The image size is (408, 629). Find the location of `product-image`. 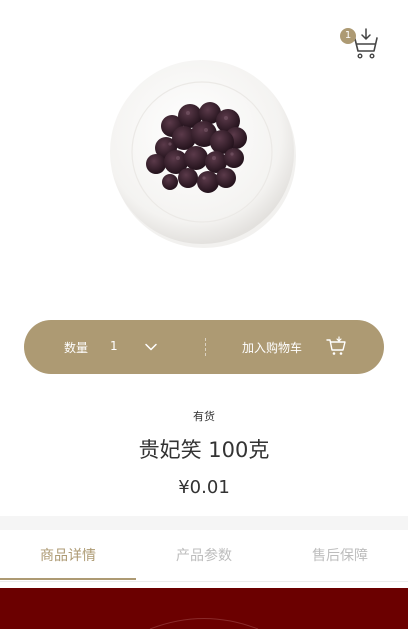

product-image is located at coordinates (203, 153).